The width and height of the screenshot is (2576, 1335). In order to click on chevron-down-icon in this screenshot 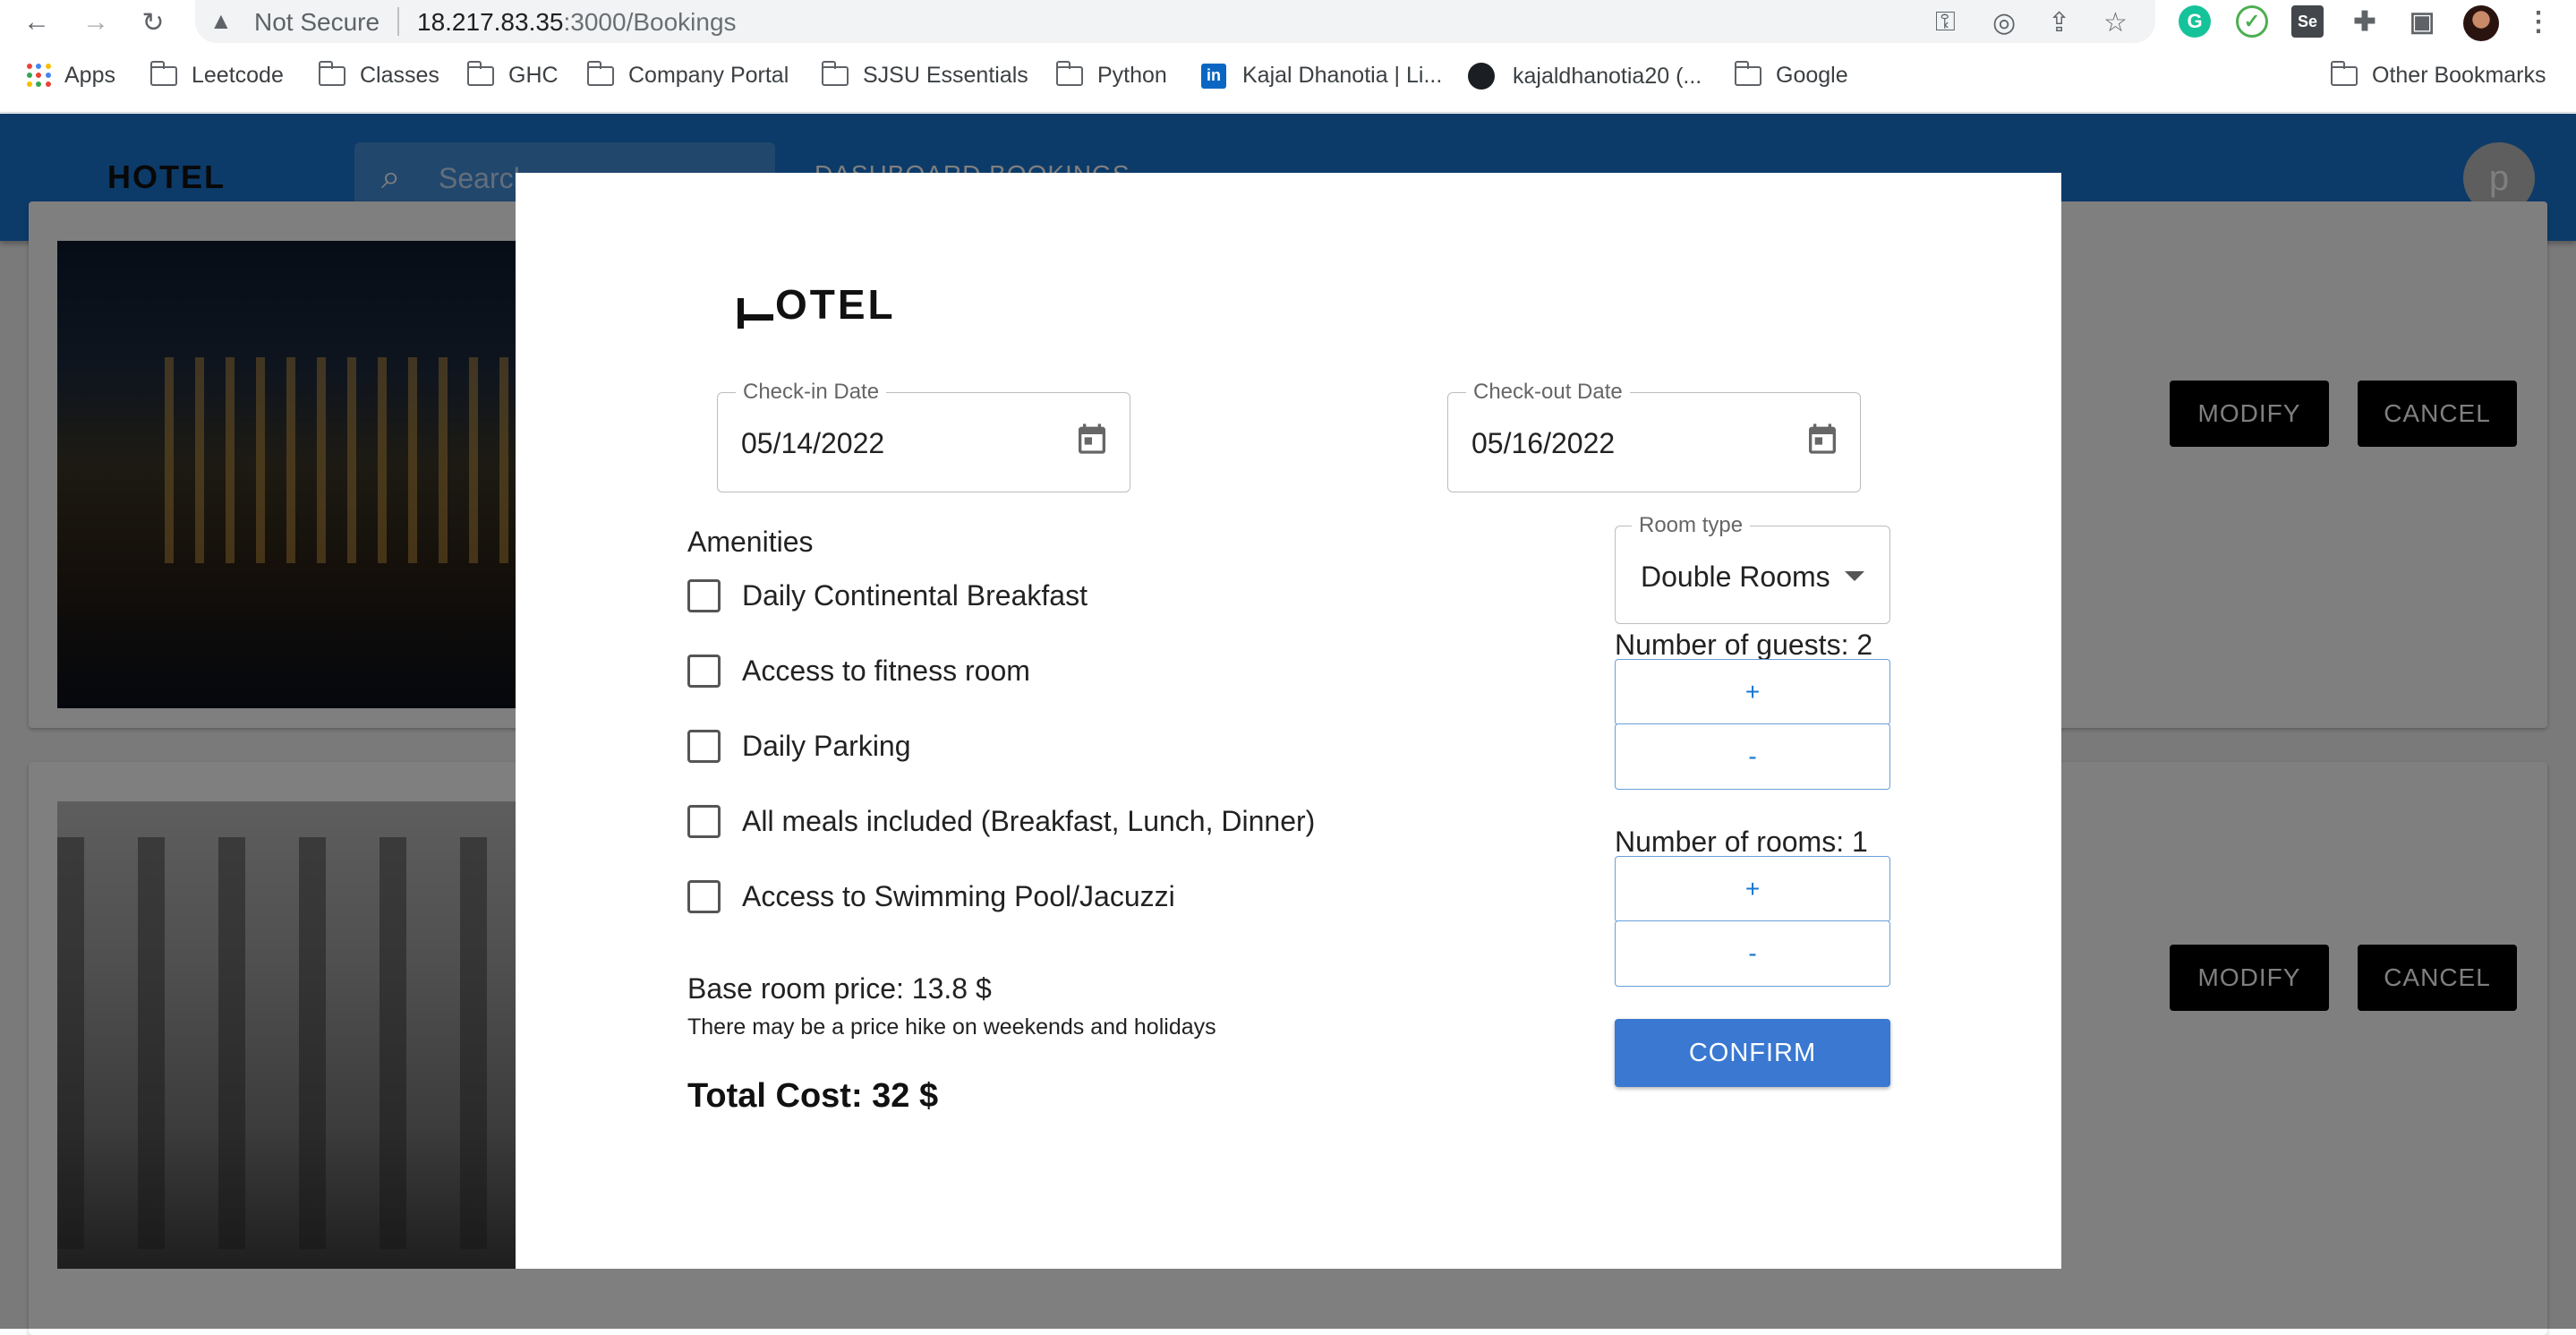, I will do `click(1854, 576)`.